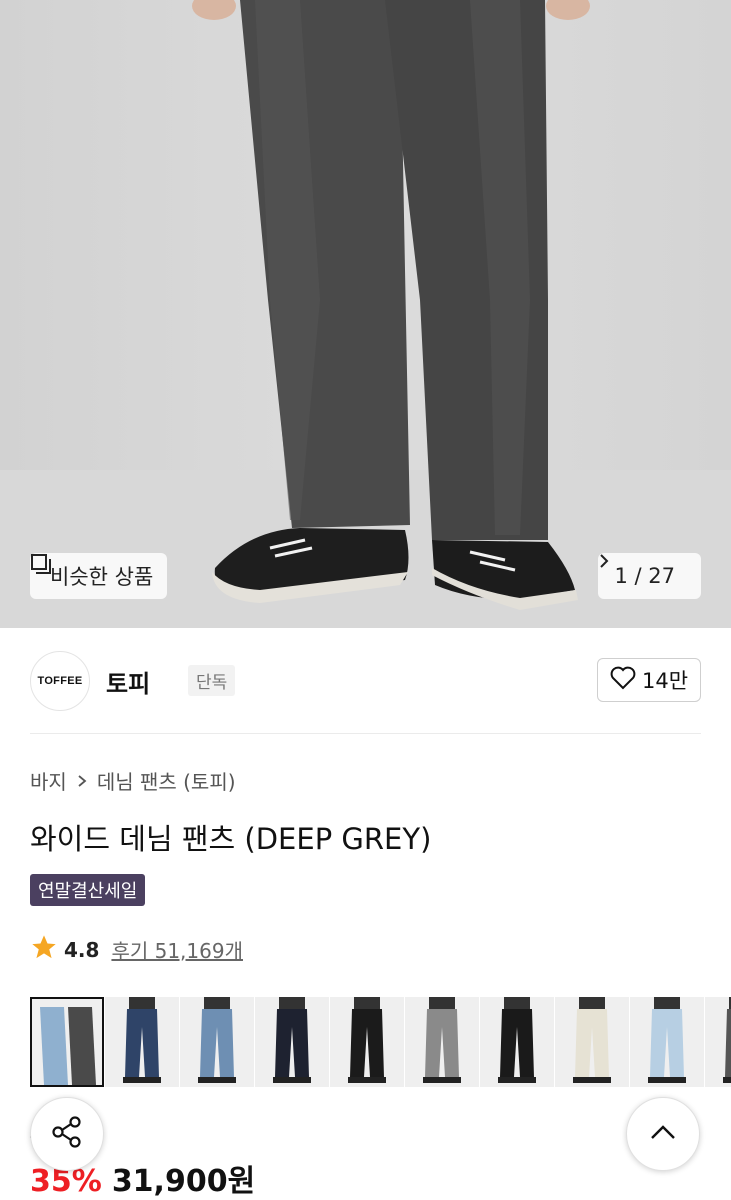 The width and height of the screenshot is (731, 1200). What do you see at coordinates (665, 681) in the screenshot?
I see `like-count: 14만` at bounding box center [665, 681].